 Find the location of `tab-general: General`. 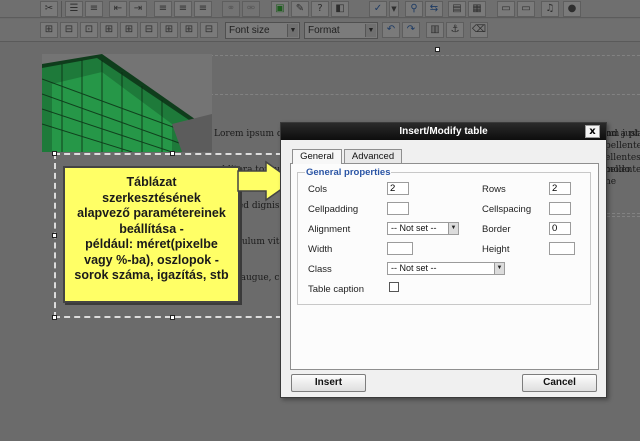

tab-general: General is located at coordinates (317, 156).